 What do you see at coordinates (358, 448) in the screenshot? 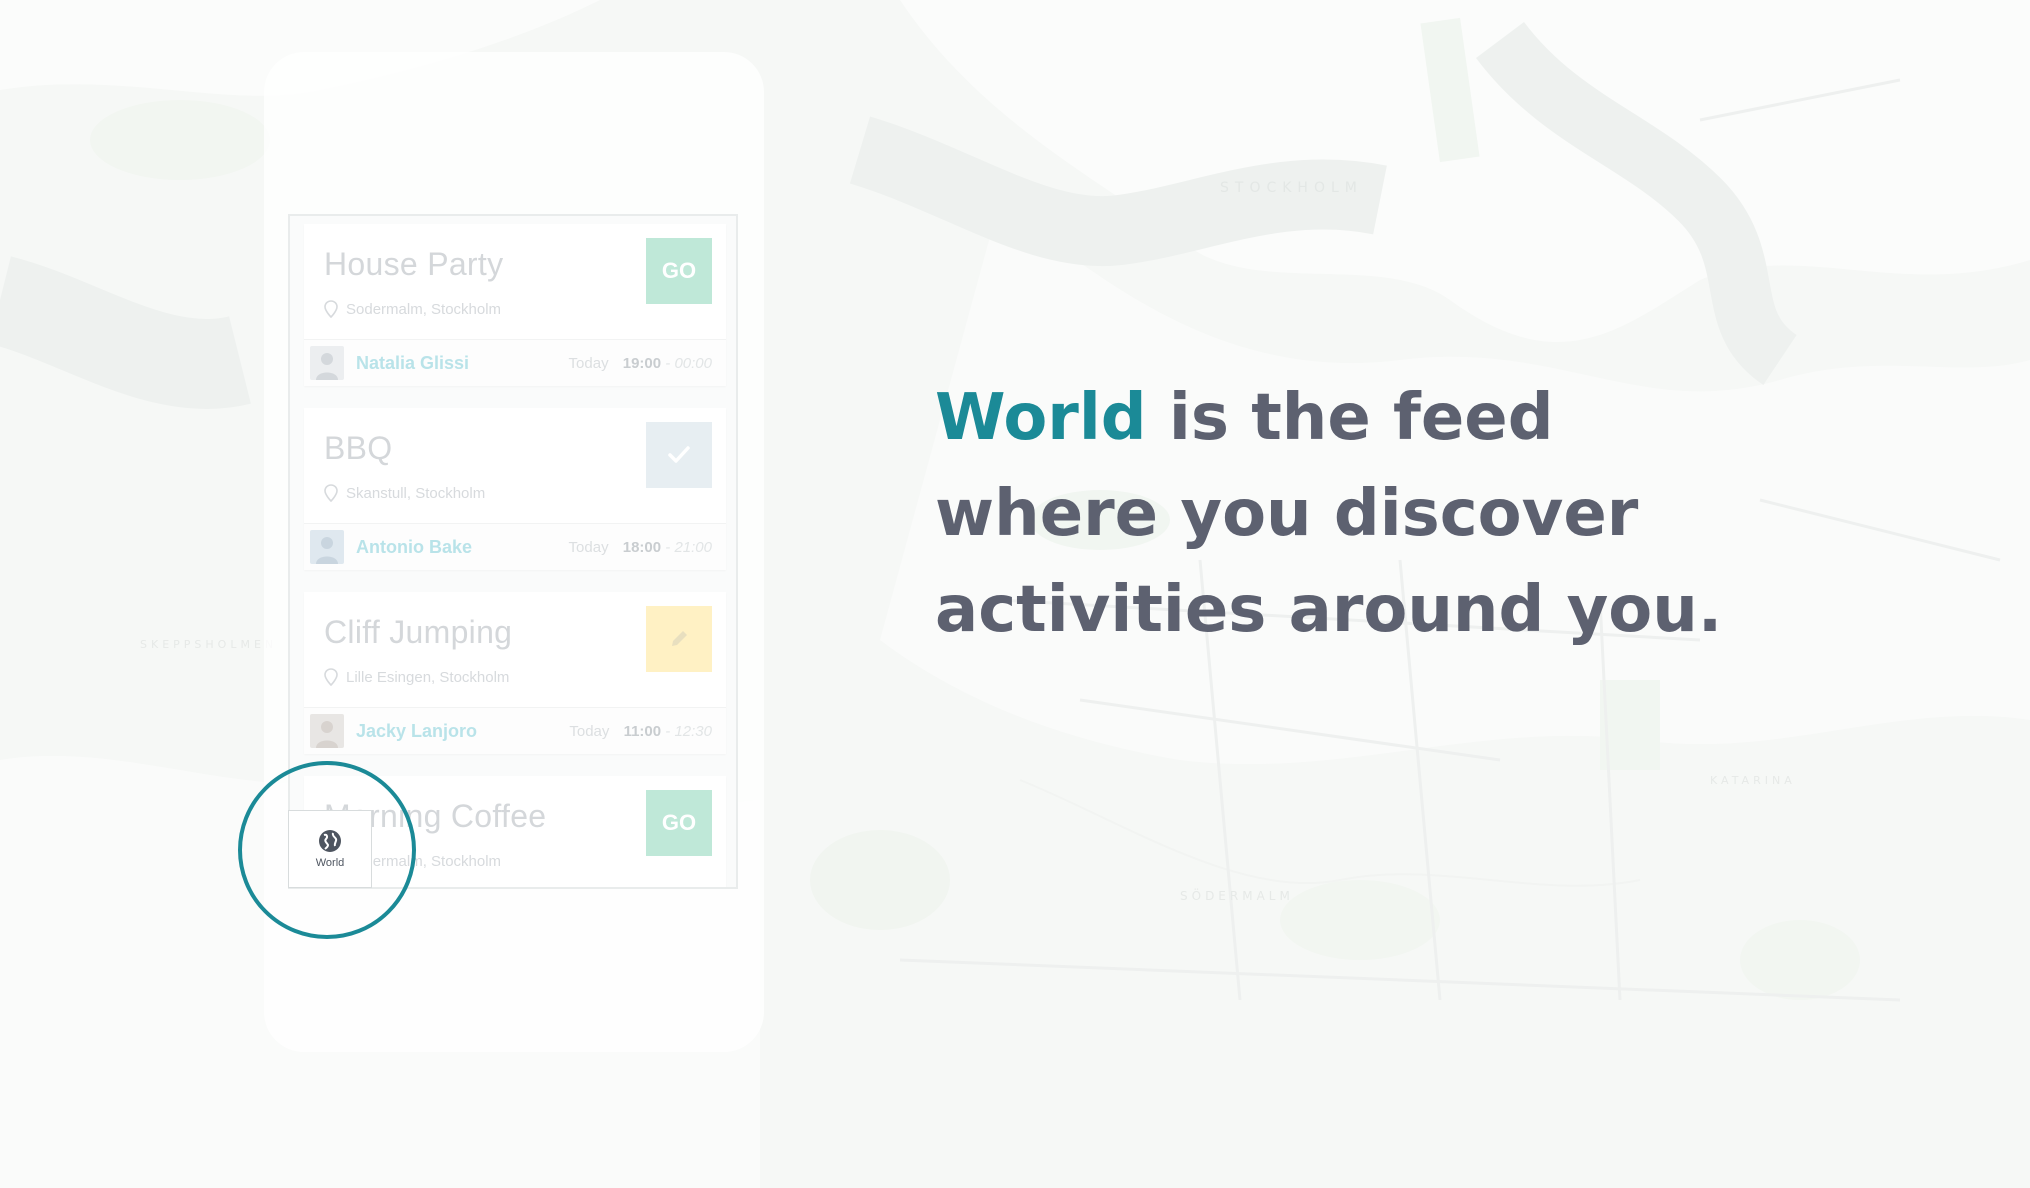
I see `activity-title: BBQ` at bounding box center [358, 448].